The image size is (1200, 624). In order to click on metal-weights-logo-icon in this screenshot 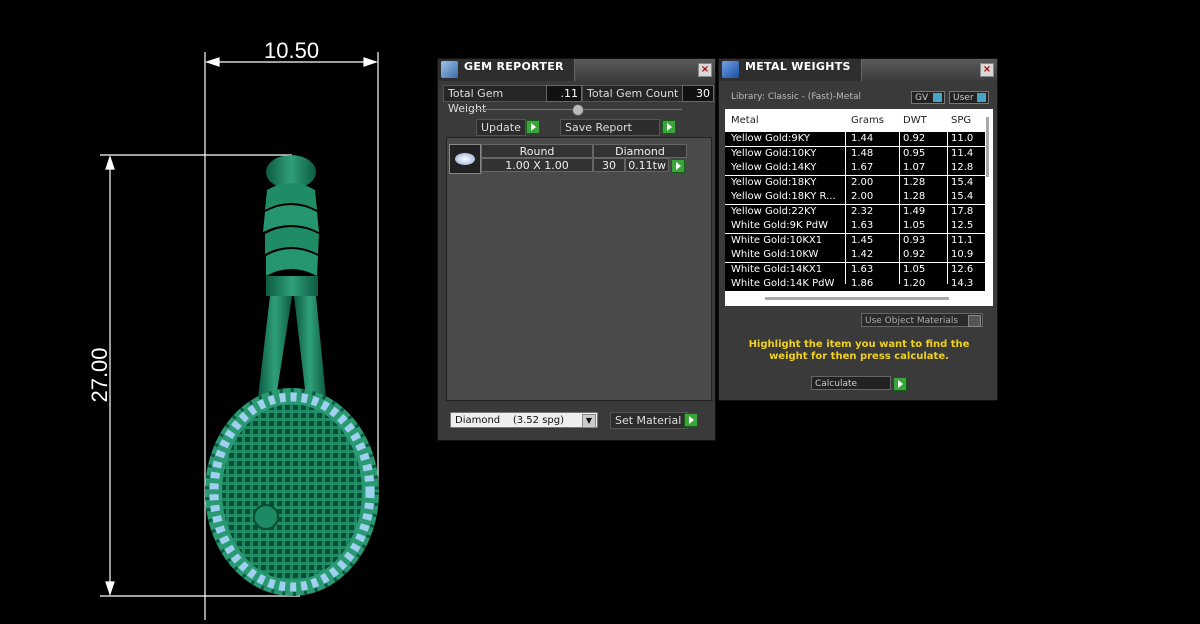, I will do `click(730, 69)`.